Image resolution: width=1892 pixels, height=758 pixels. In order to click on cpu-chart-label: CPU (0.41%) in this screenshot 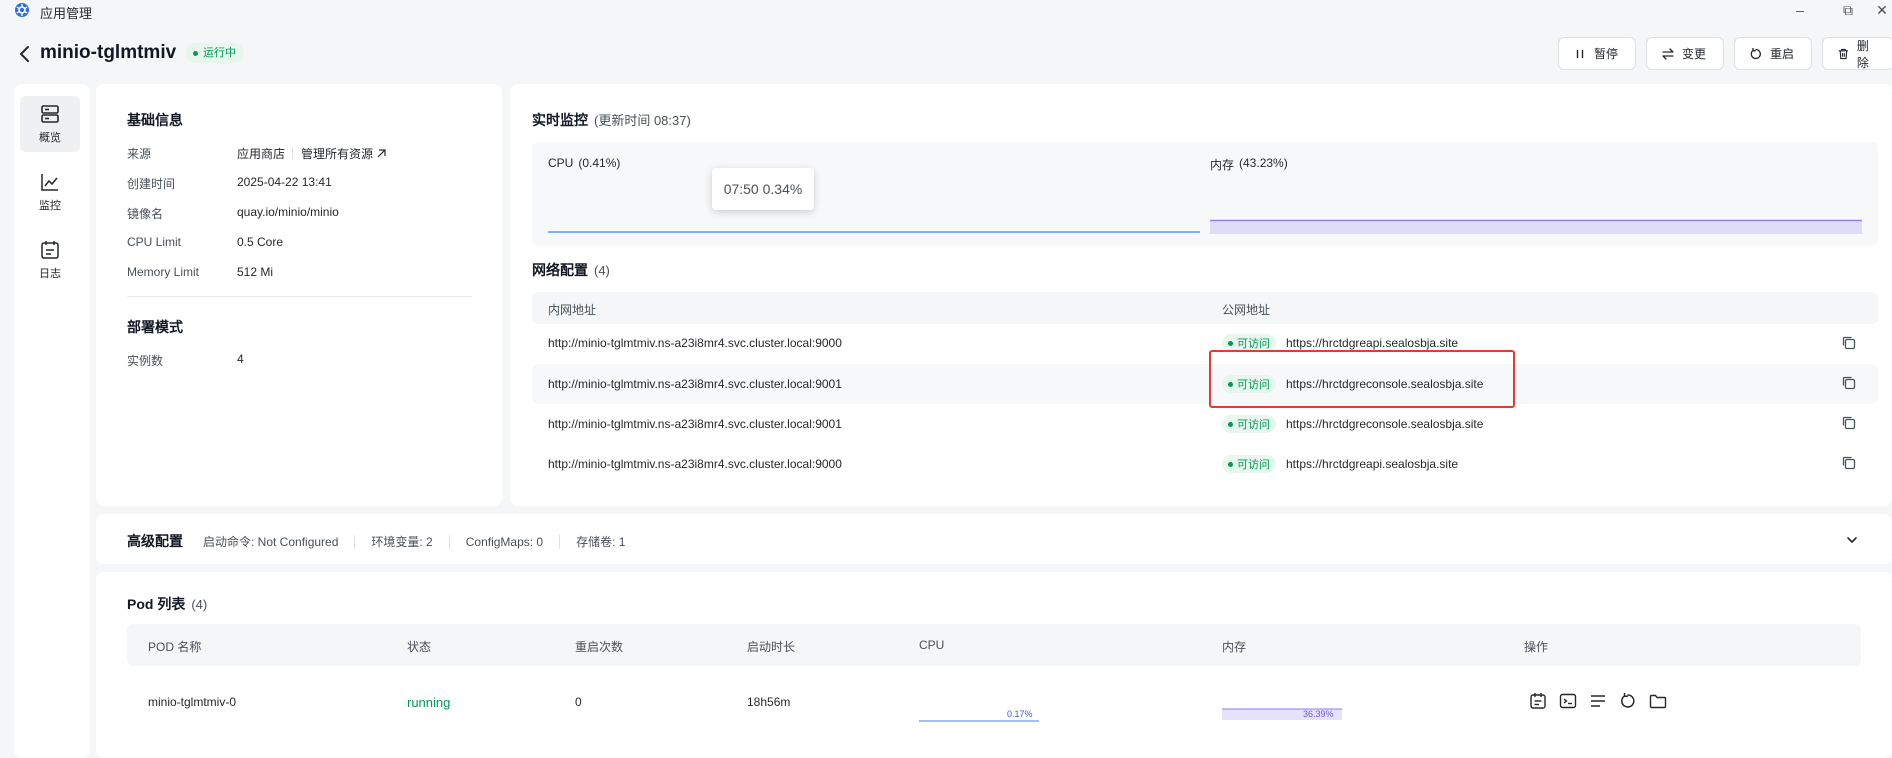, I will do `click(584, 163)`.